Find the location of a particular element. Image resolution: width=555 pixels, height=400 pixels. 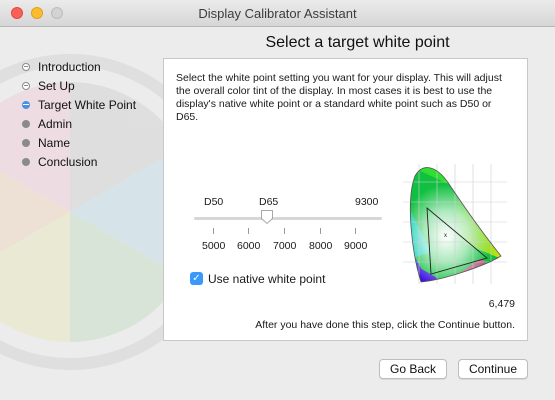

white-point-value: 6,479 is located at coordinates (501, 304).